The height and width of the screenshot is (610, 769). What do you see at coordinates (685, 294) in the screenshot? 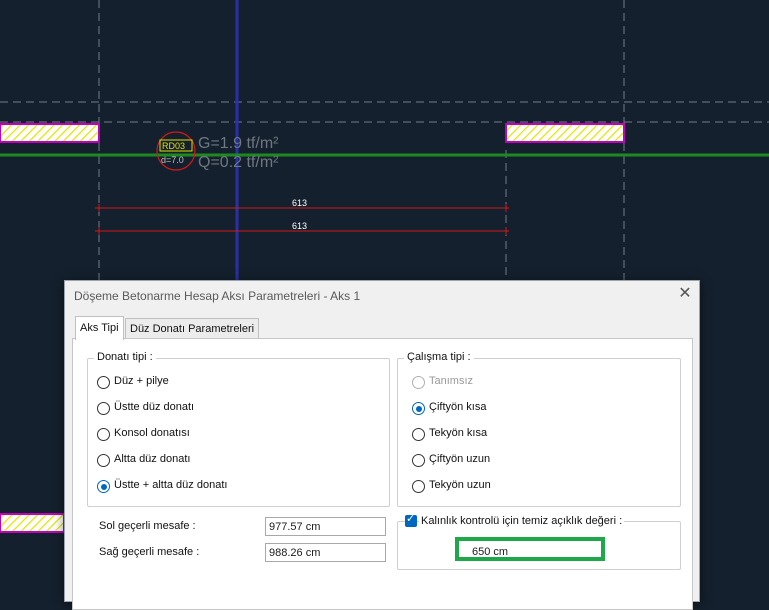
I see `close-icon: ✕` at bounding box center [685, 294].